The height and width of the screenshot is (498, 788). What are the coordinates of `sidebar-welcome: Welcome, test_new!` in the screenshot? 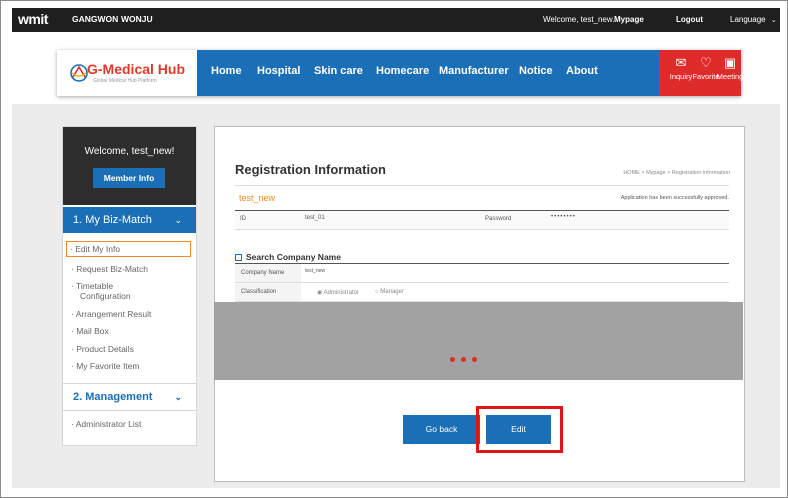 It's located at (129, 151).